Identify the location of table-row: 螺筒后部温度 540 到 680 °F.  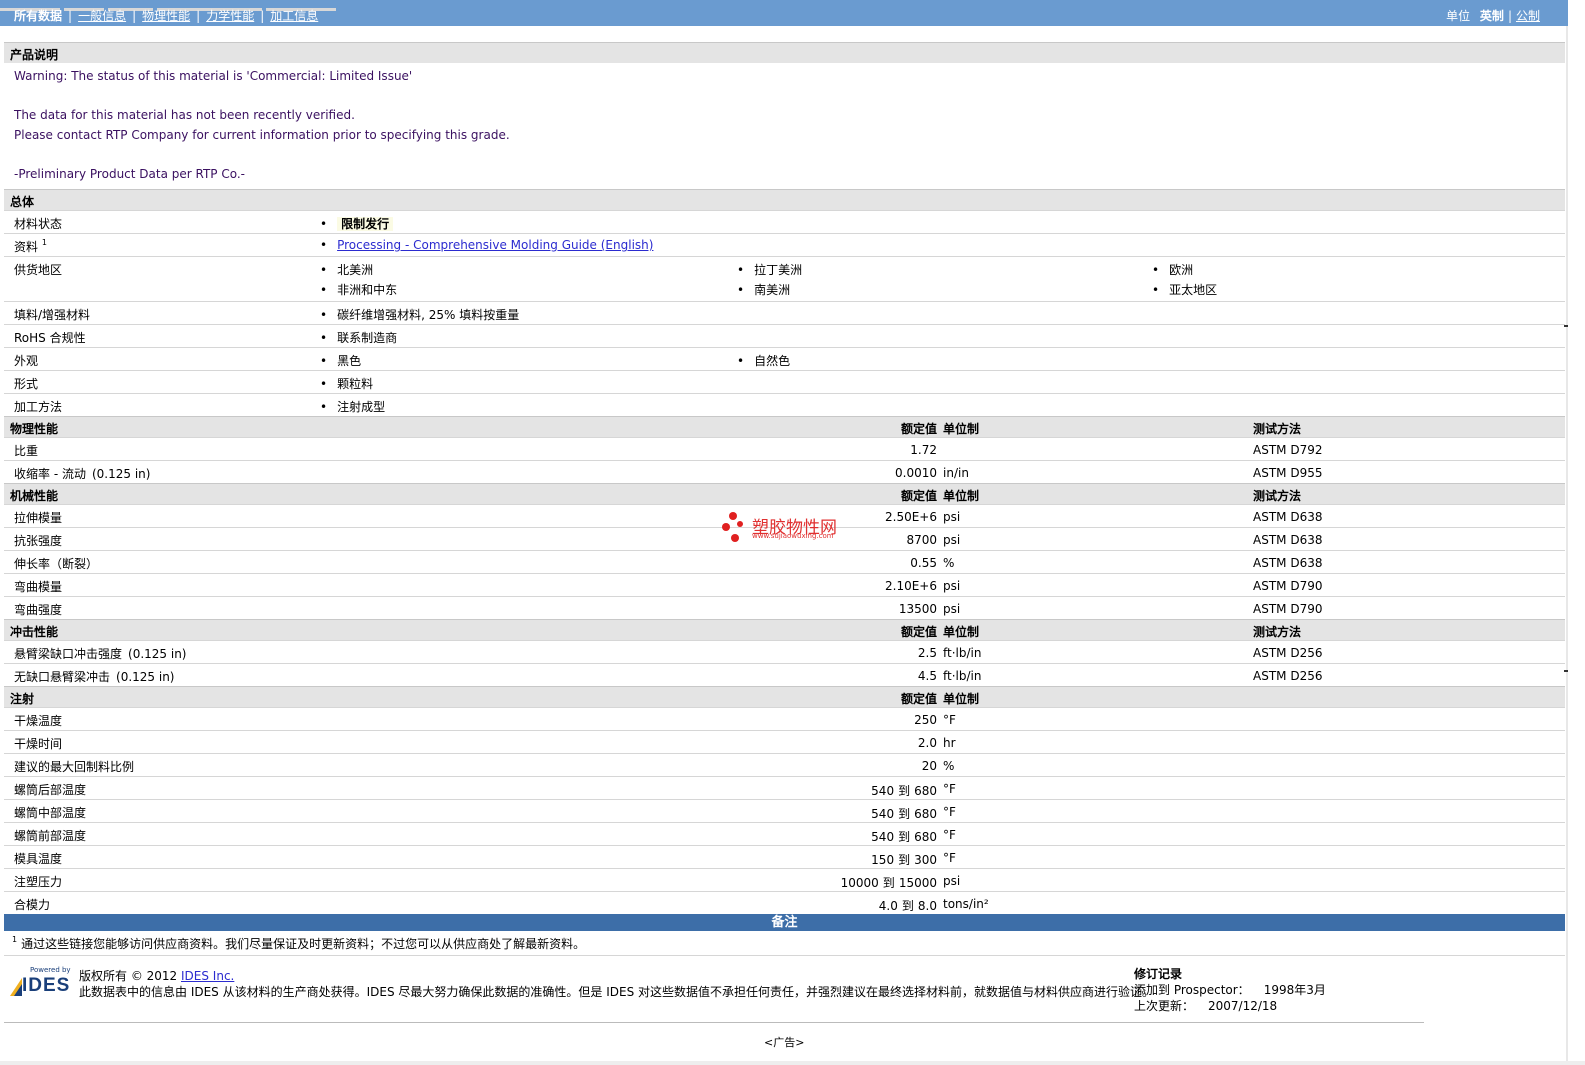
(784, 787).